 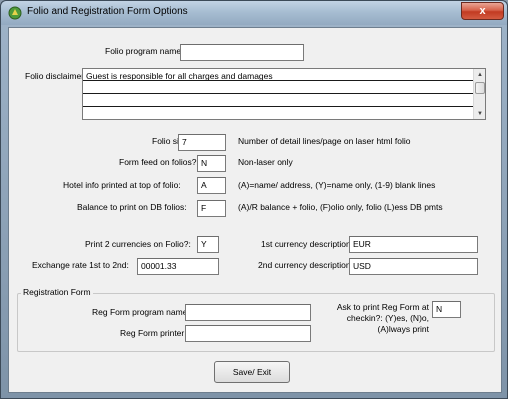 What do you see at coordinates (211, 185) in the screenshot?
I see `hotel-info-input: A` at bounding box center [211, 185].